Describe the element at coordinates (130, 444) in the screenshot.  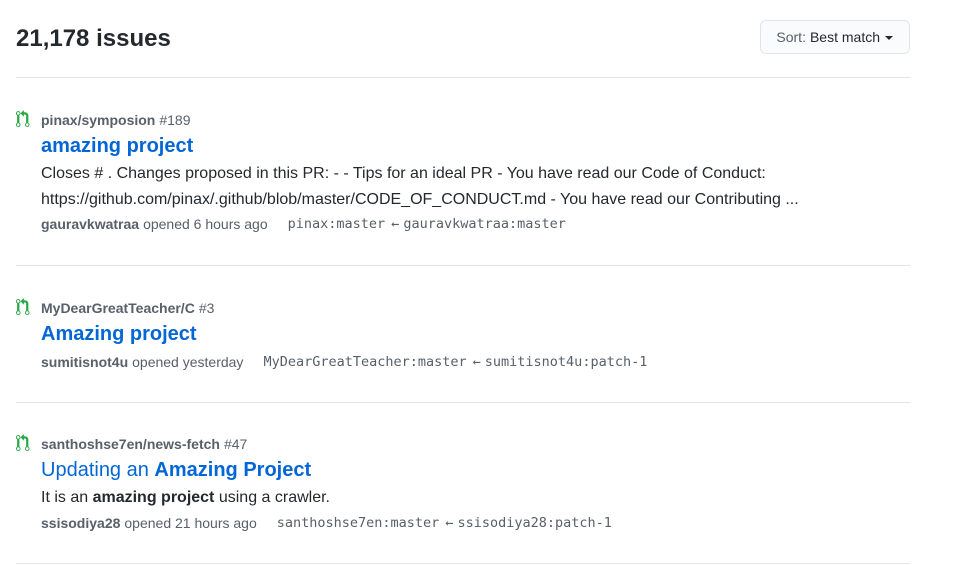
I see `repo-link: santhoshse7en/news-fetch` at that location.